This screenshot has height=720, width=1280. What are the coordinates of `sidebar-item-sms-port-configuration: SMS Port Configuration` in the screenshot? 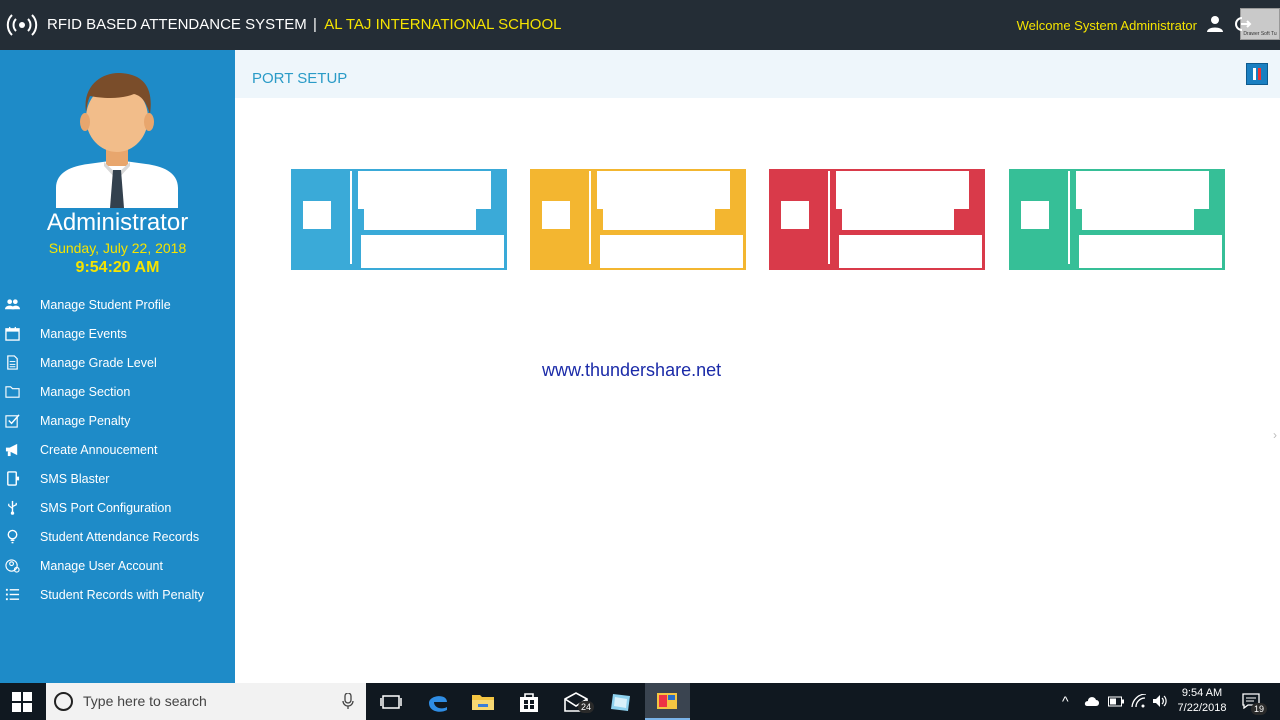 It's located at (117, 507).